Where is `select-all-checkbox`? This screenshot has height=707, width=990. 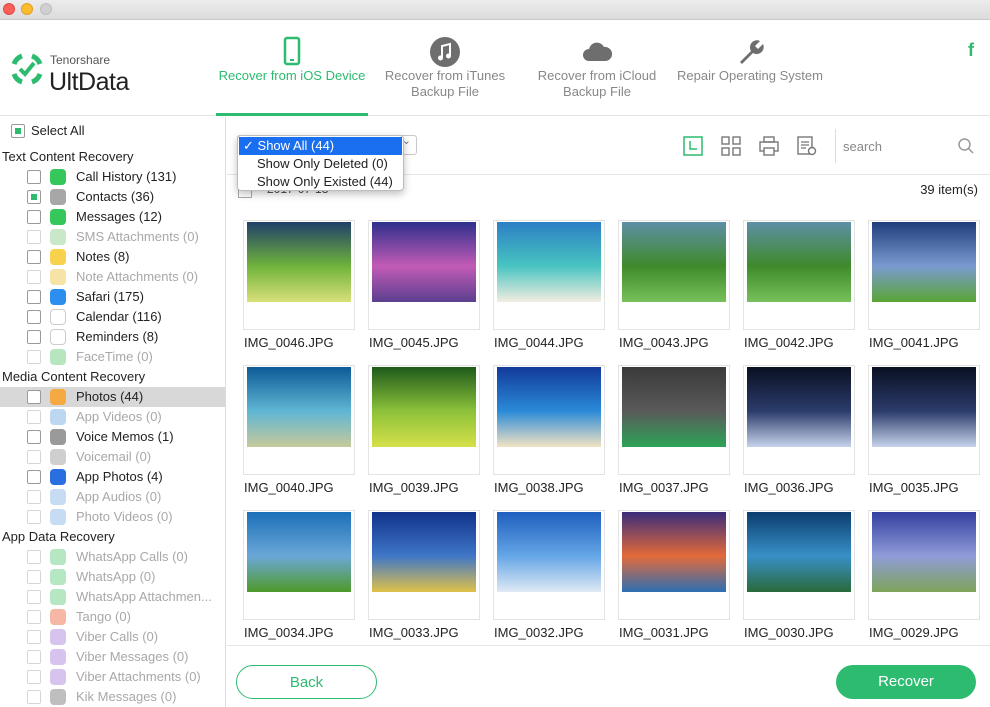
select-all-checkbox is located at coordinates (18, 131).